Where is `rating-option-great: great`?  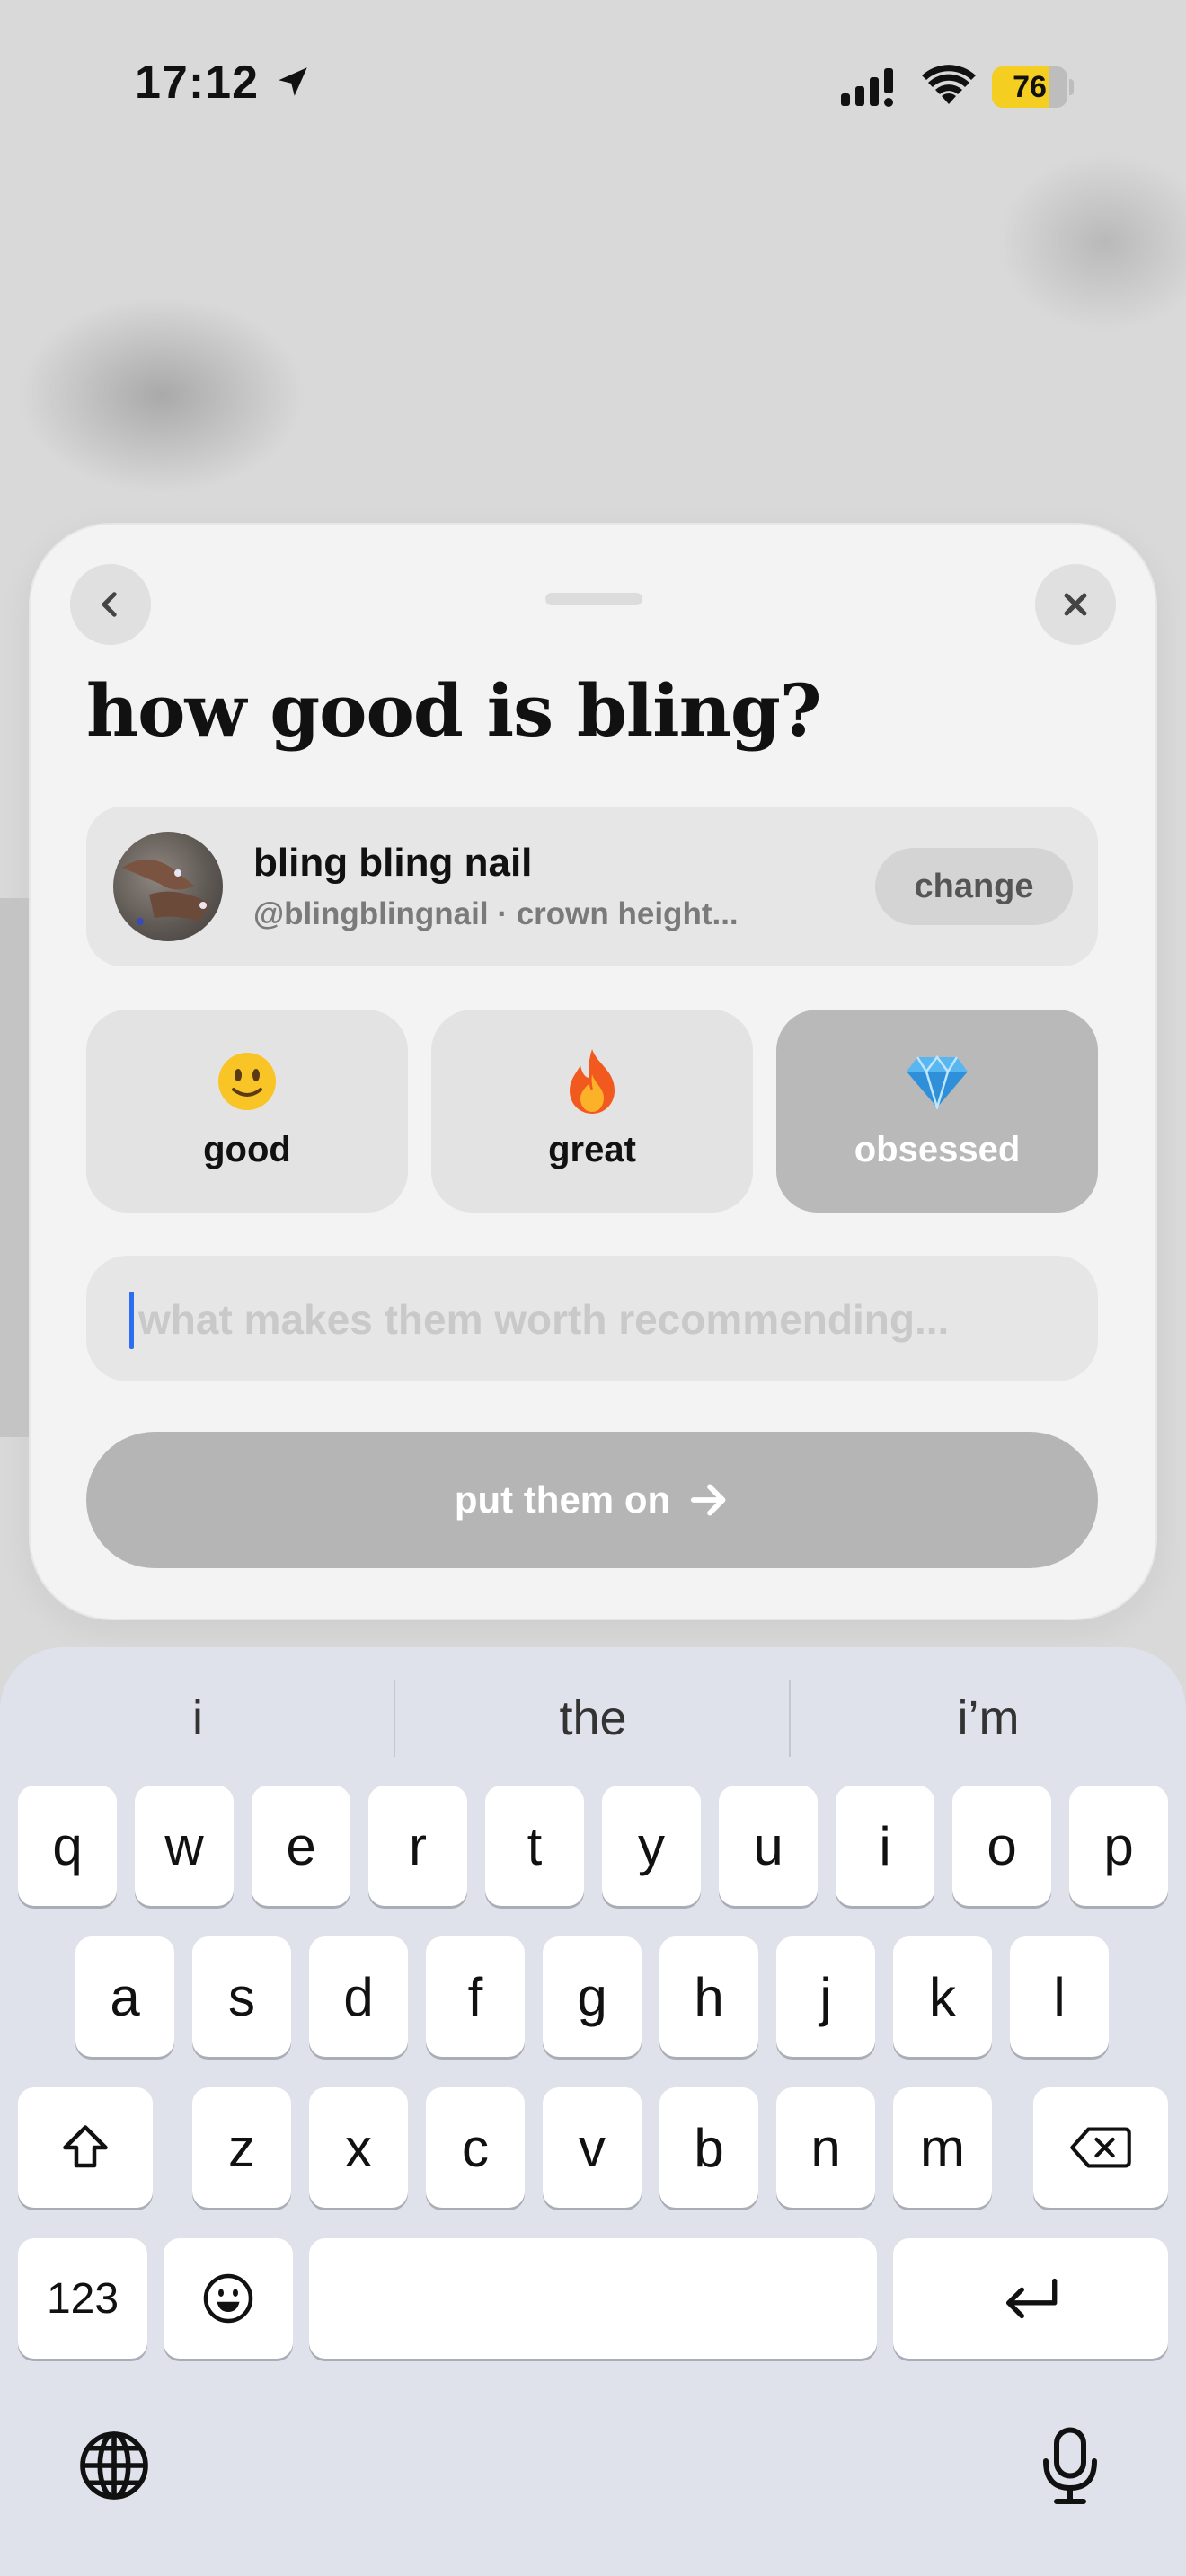 rating-option-great: great is located at coordinates (592, 1111).